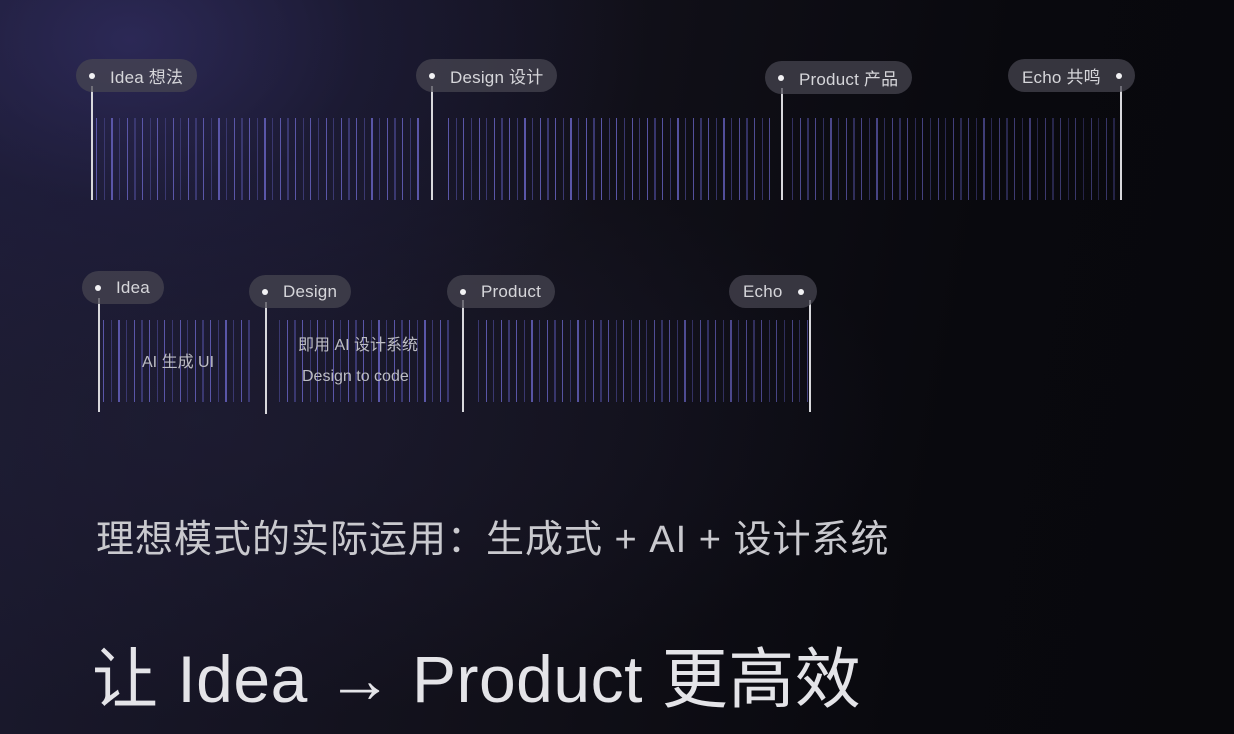 The image size is (1234, 734). What do you see at coordinates (300, 291) in the screenshot?
I see `stage-pill-design: Design` at bounding box center [300, 291].